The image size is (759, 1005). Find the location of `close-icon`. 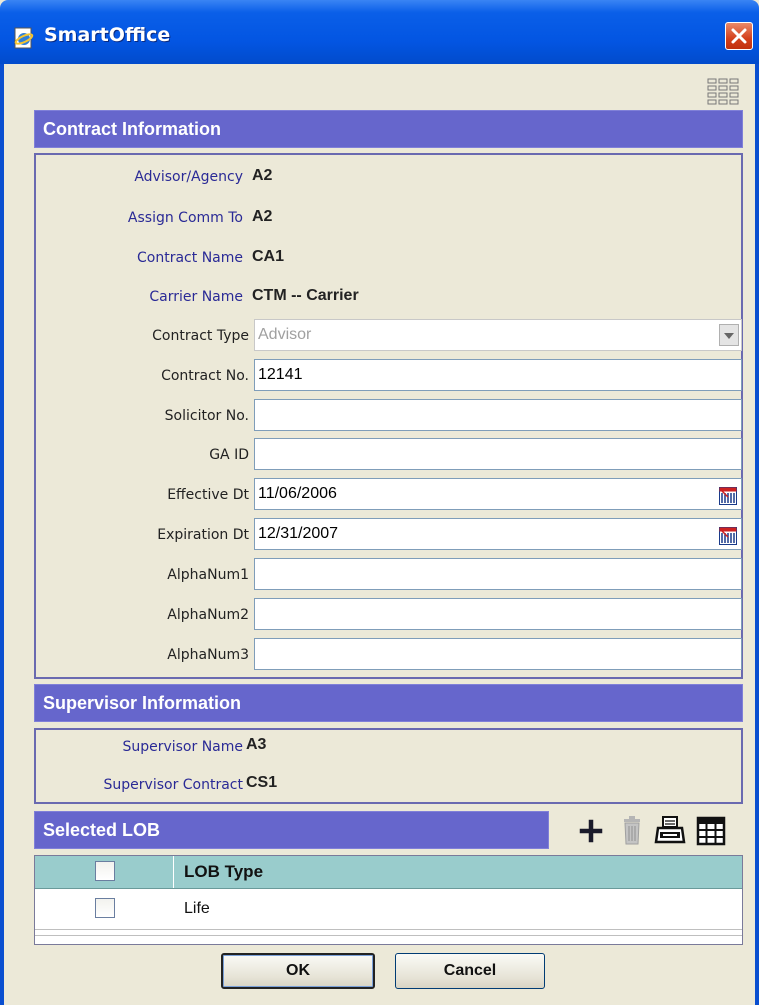

close-icon is located at coordinates (739, 36).